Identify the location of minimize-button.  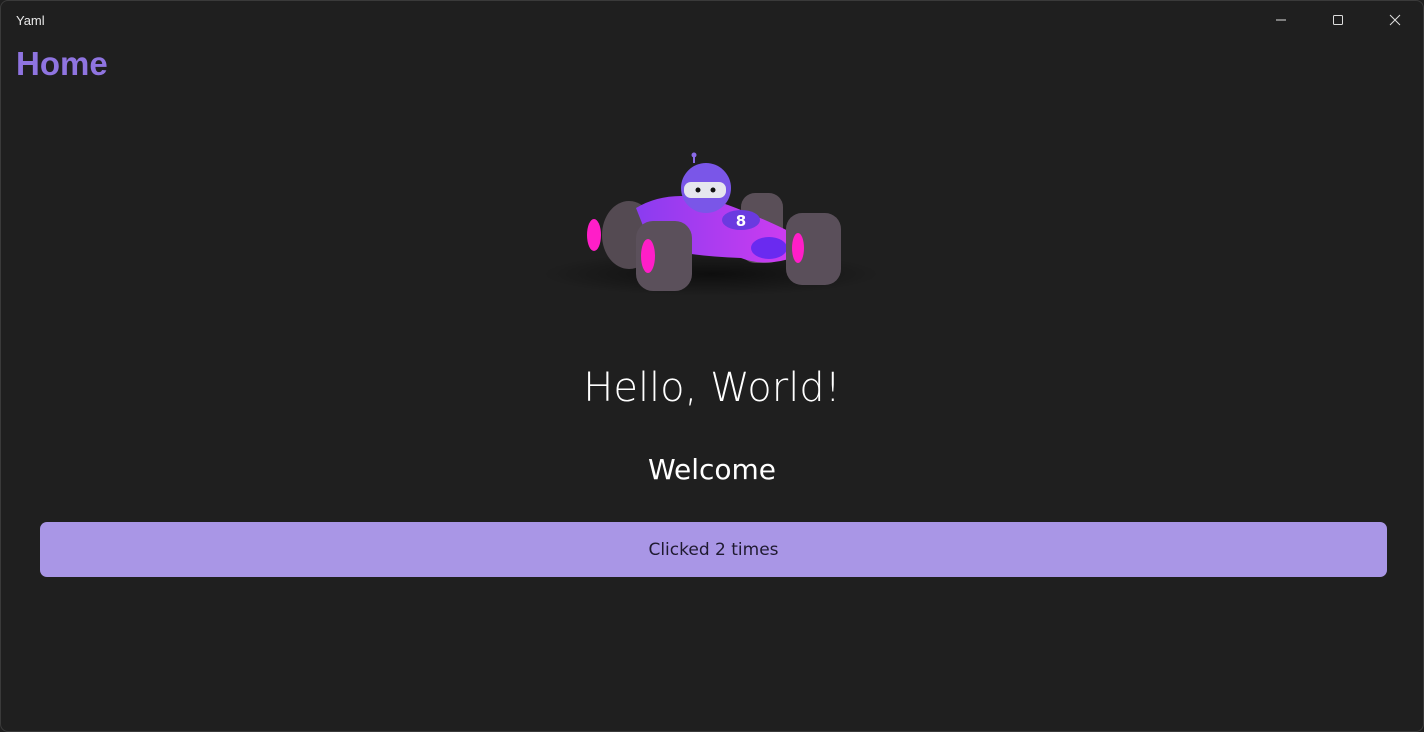
(1280, 20).